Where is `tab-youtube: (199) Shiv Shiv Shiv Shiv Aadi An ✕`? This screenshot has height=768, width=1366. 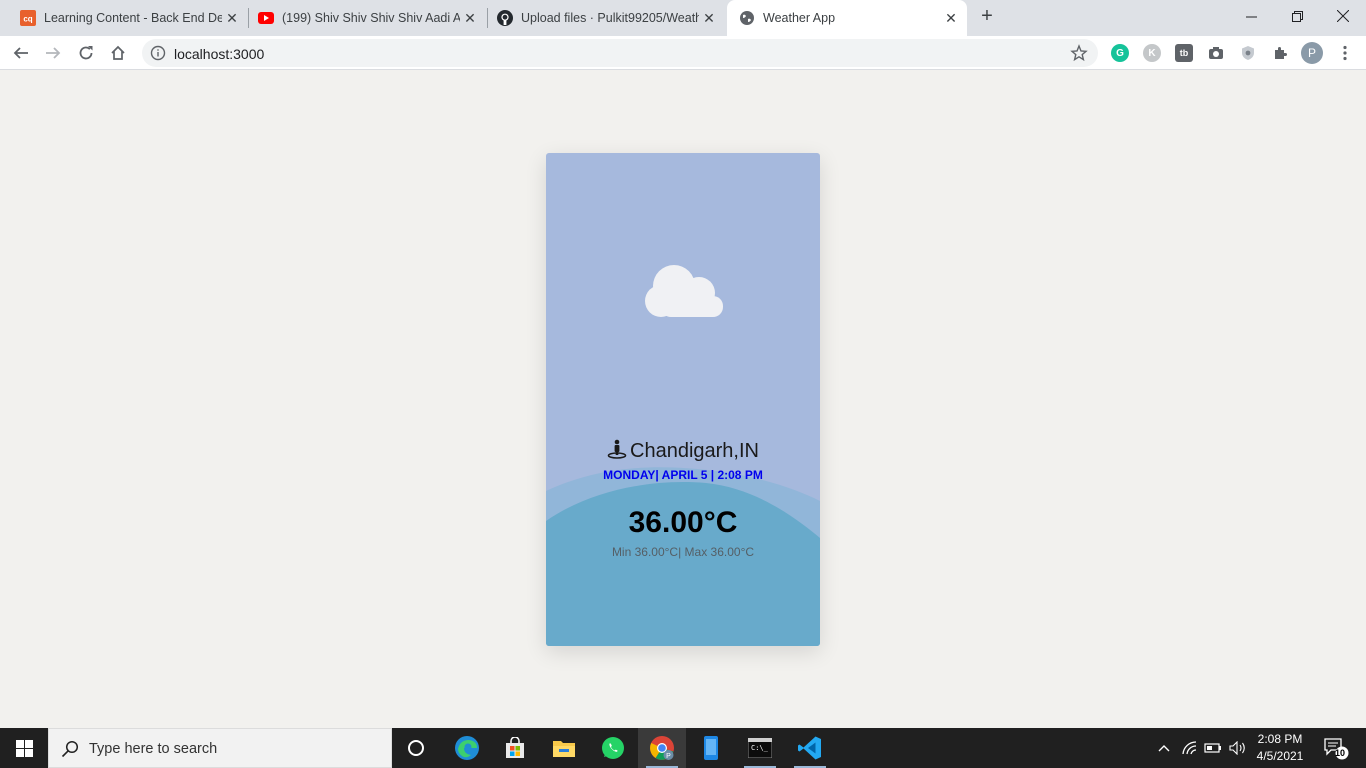 tab-youtube: (199) Shiv Shiv Shiv Shiv Aadi An ✕ is located at coordinates (368, 18).